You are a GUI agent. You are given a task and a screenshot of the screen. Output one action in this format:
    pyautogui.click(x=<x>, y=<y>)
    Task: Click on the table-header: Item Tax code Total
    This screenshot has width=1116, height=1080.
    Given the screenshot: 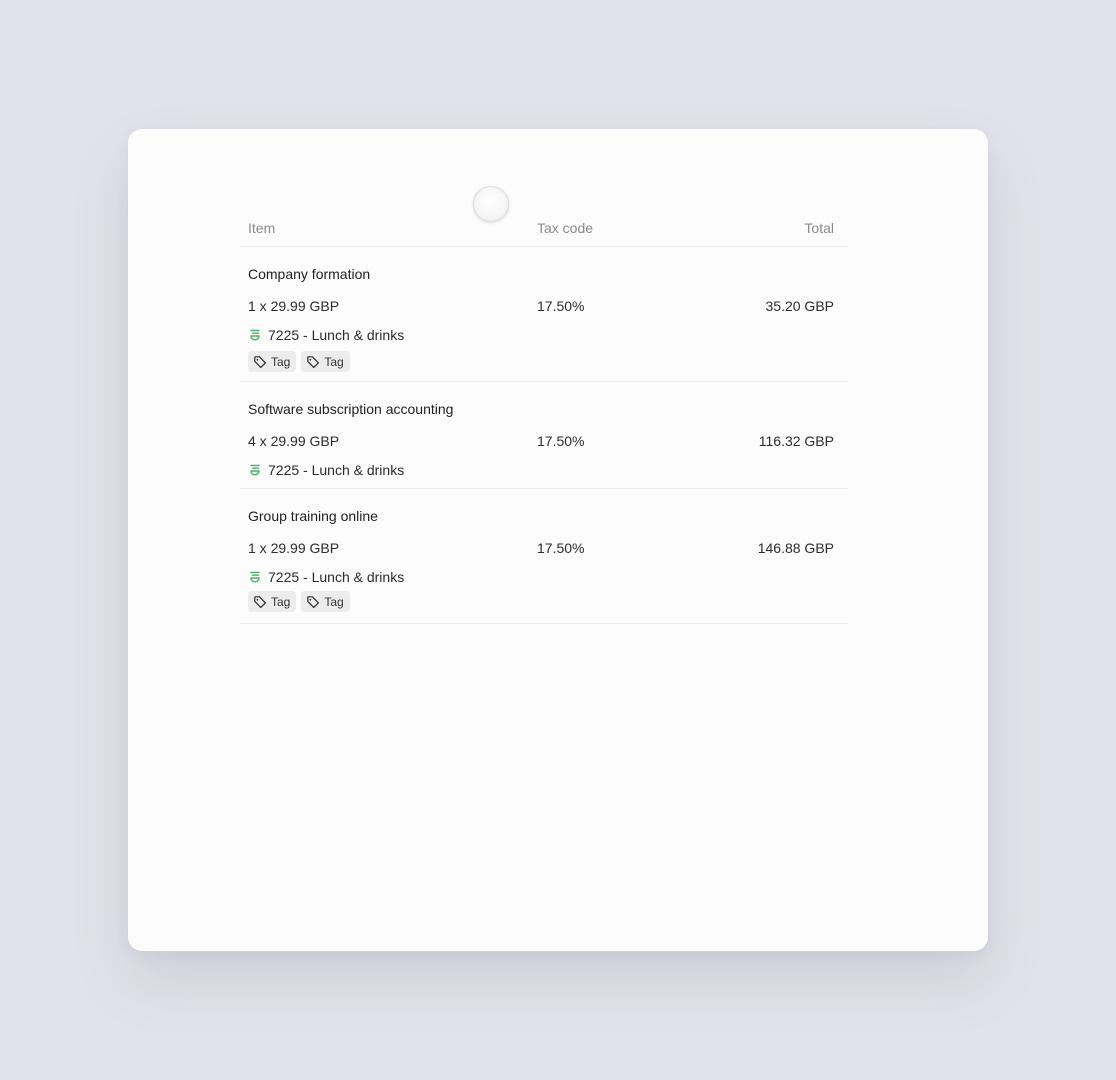 What is the action you would take?
    pyautogui.click(x=544, y=229)
    